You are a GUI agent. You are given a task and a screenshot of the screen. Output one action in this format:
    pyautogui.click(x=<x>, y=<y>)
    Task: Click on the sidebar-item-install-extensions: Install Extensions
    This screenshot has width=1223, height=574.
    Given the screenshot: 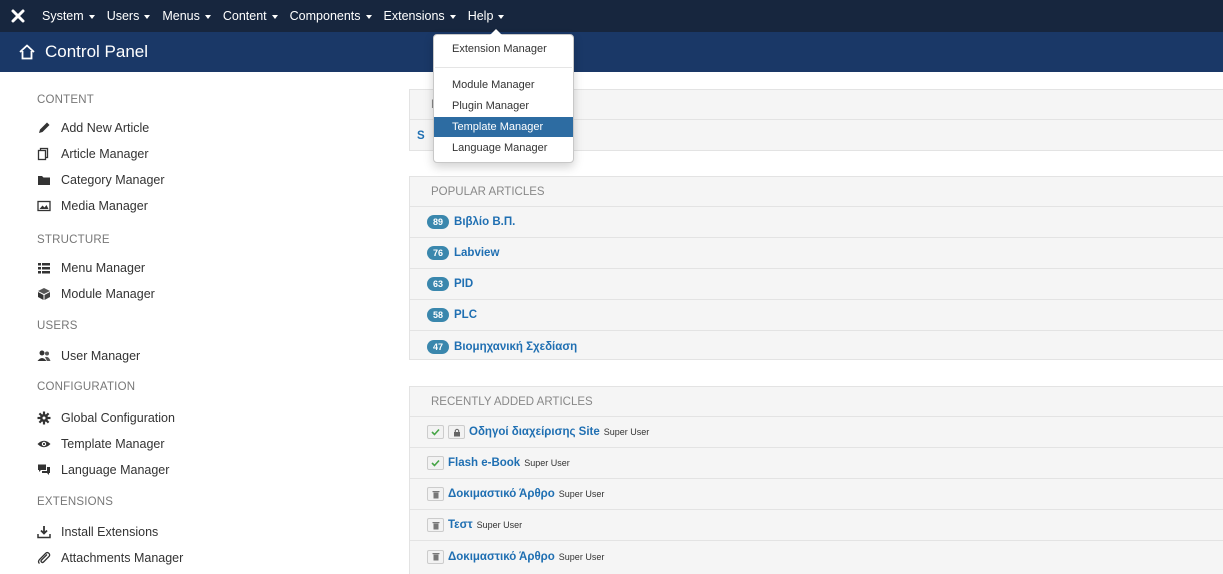 What is the action you would take?
    pyautogui.click(x=97, y=532)
    